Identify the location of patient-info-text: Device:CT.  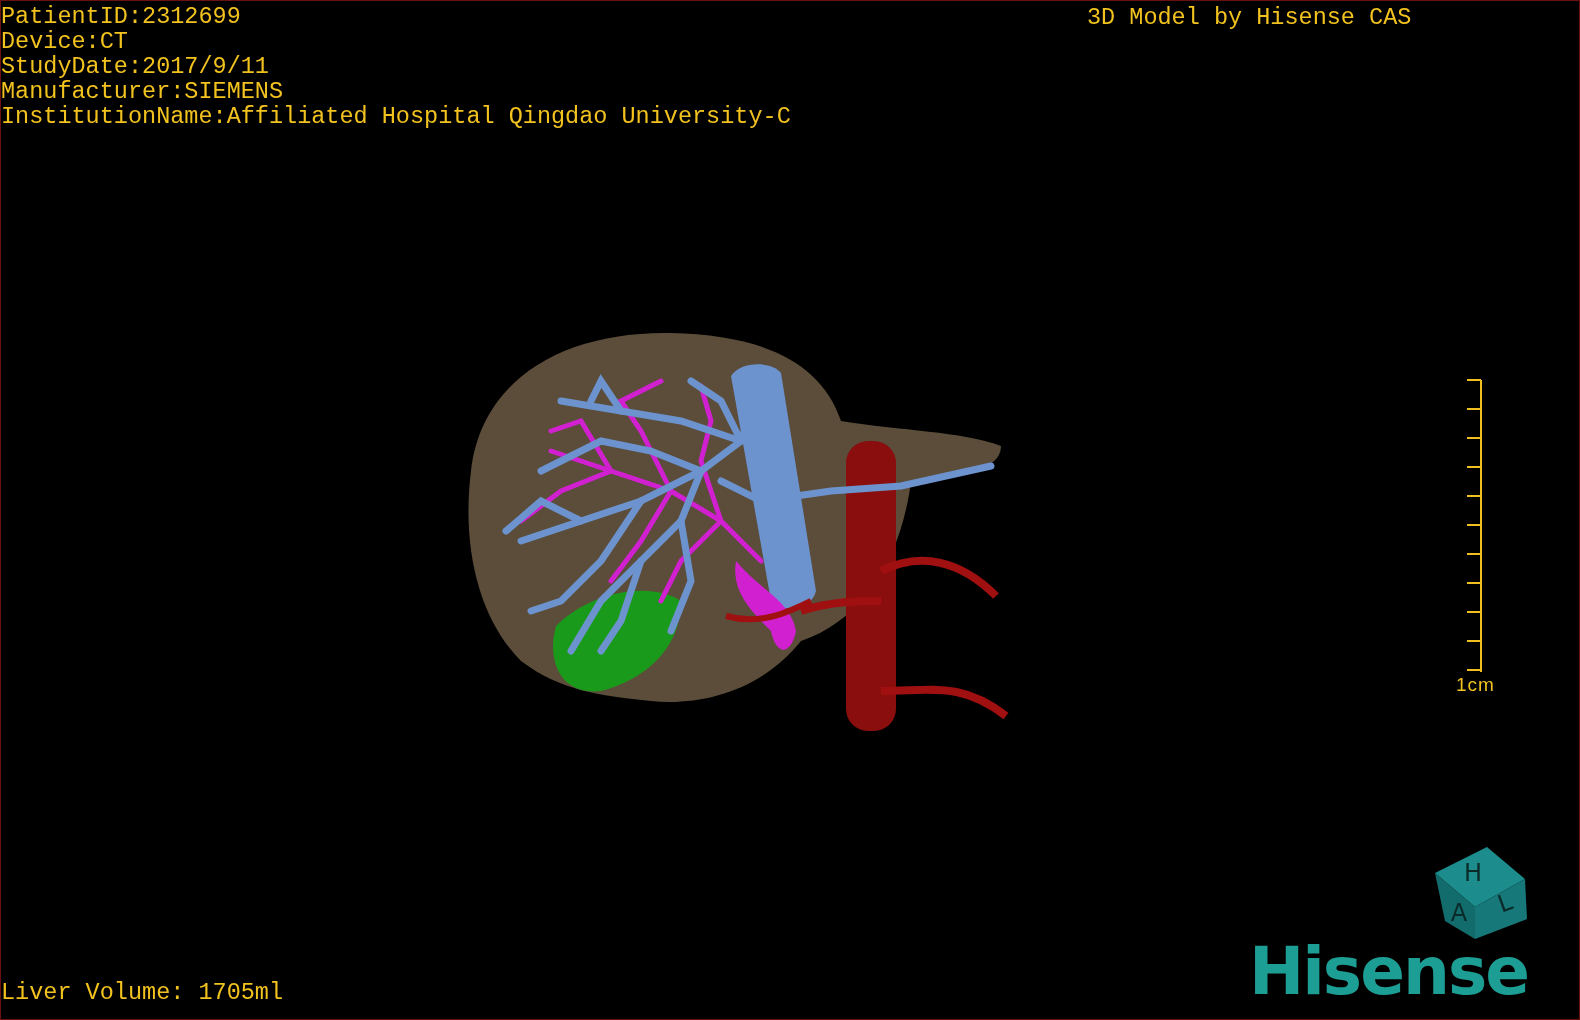
(65, 41).